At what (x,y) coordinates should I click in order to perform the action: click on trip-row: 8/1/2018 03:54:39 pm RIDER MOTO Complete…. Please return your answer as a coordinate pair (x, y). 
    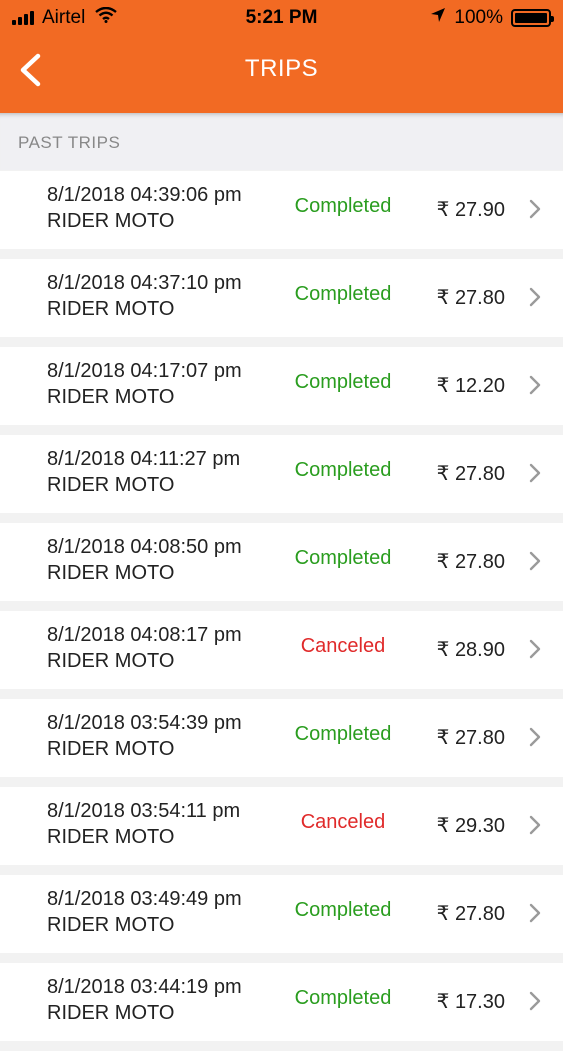
    Looking at the image, I should click on (281, 738).